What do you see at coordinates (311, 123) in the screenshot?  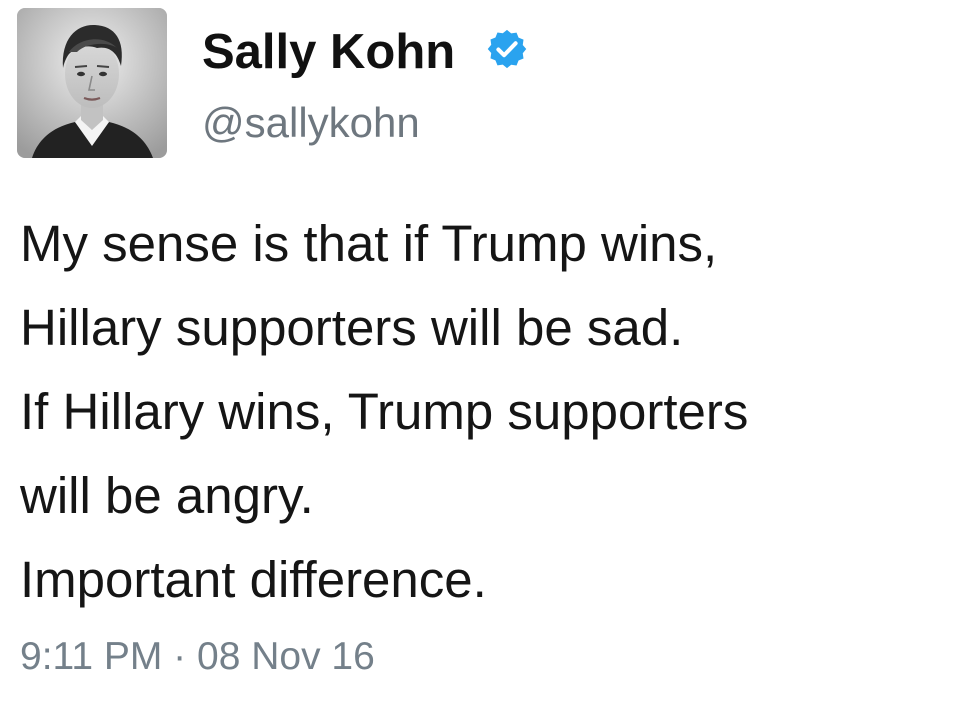 I see `author-handle: @sallykohn` at bounding box center [311, 123].